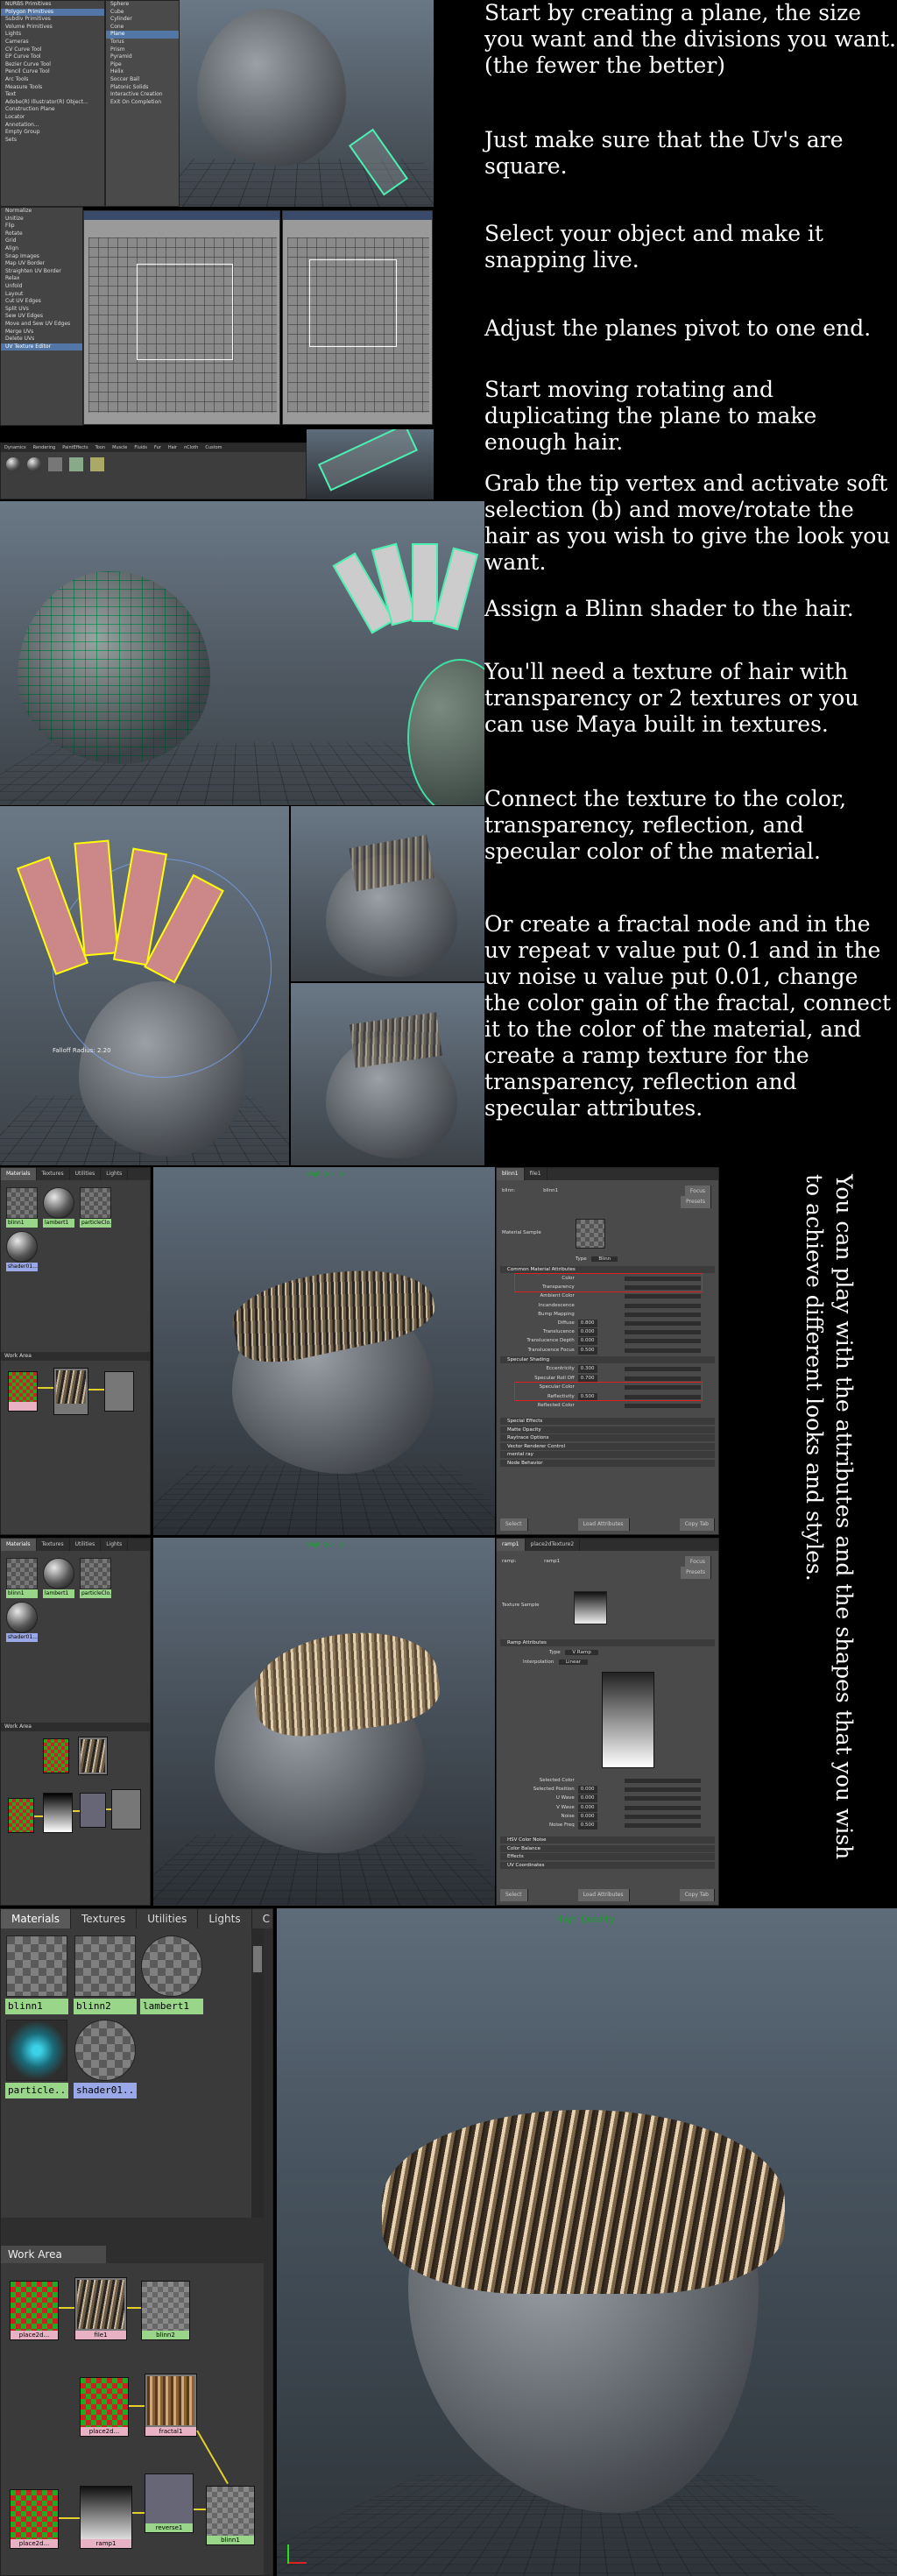  What do you see at coordinates (41, 325) in the screenshot?
I see `uv-menu-item: Move and Sew UV Edges` at bounding box center [41, 325].